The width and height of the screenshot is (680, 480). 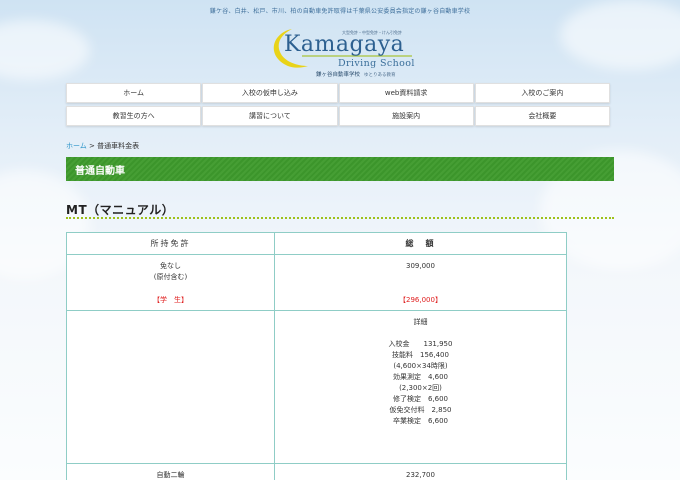 I want to click on logo-sub: Driving School, so click(x=376, y=63).